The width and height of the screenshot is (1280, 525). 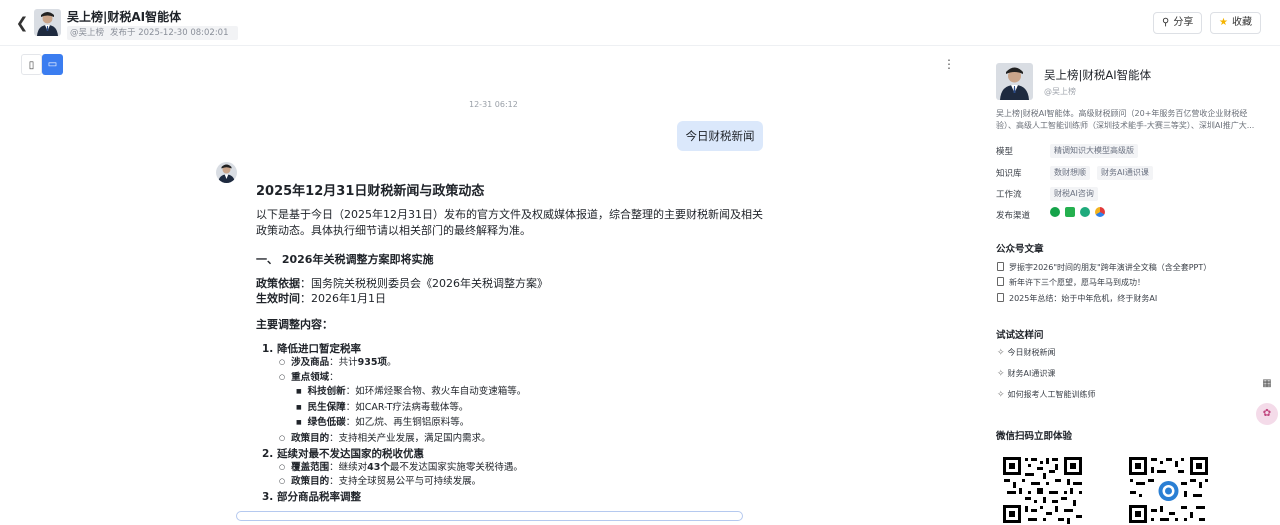 What do you see at coordinates (1074, 194) in the screenshot?
I see `workflow-tag: 财税AI咨询` at bounding box center [1074, 194].